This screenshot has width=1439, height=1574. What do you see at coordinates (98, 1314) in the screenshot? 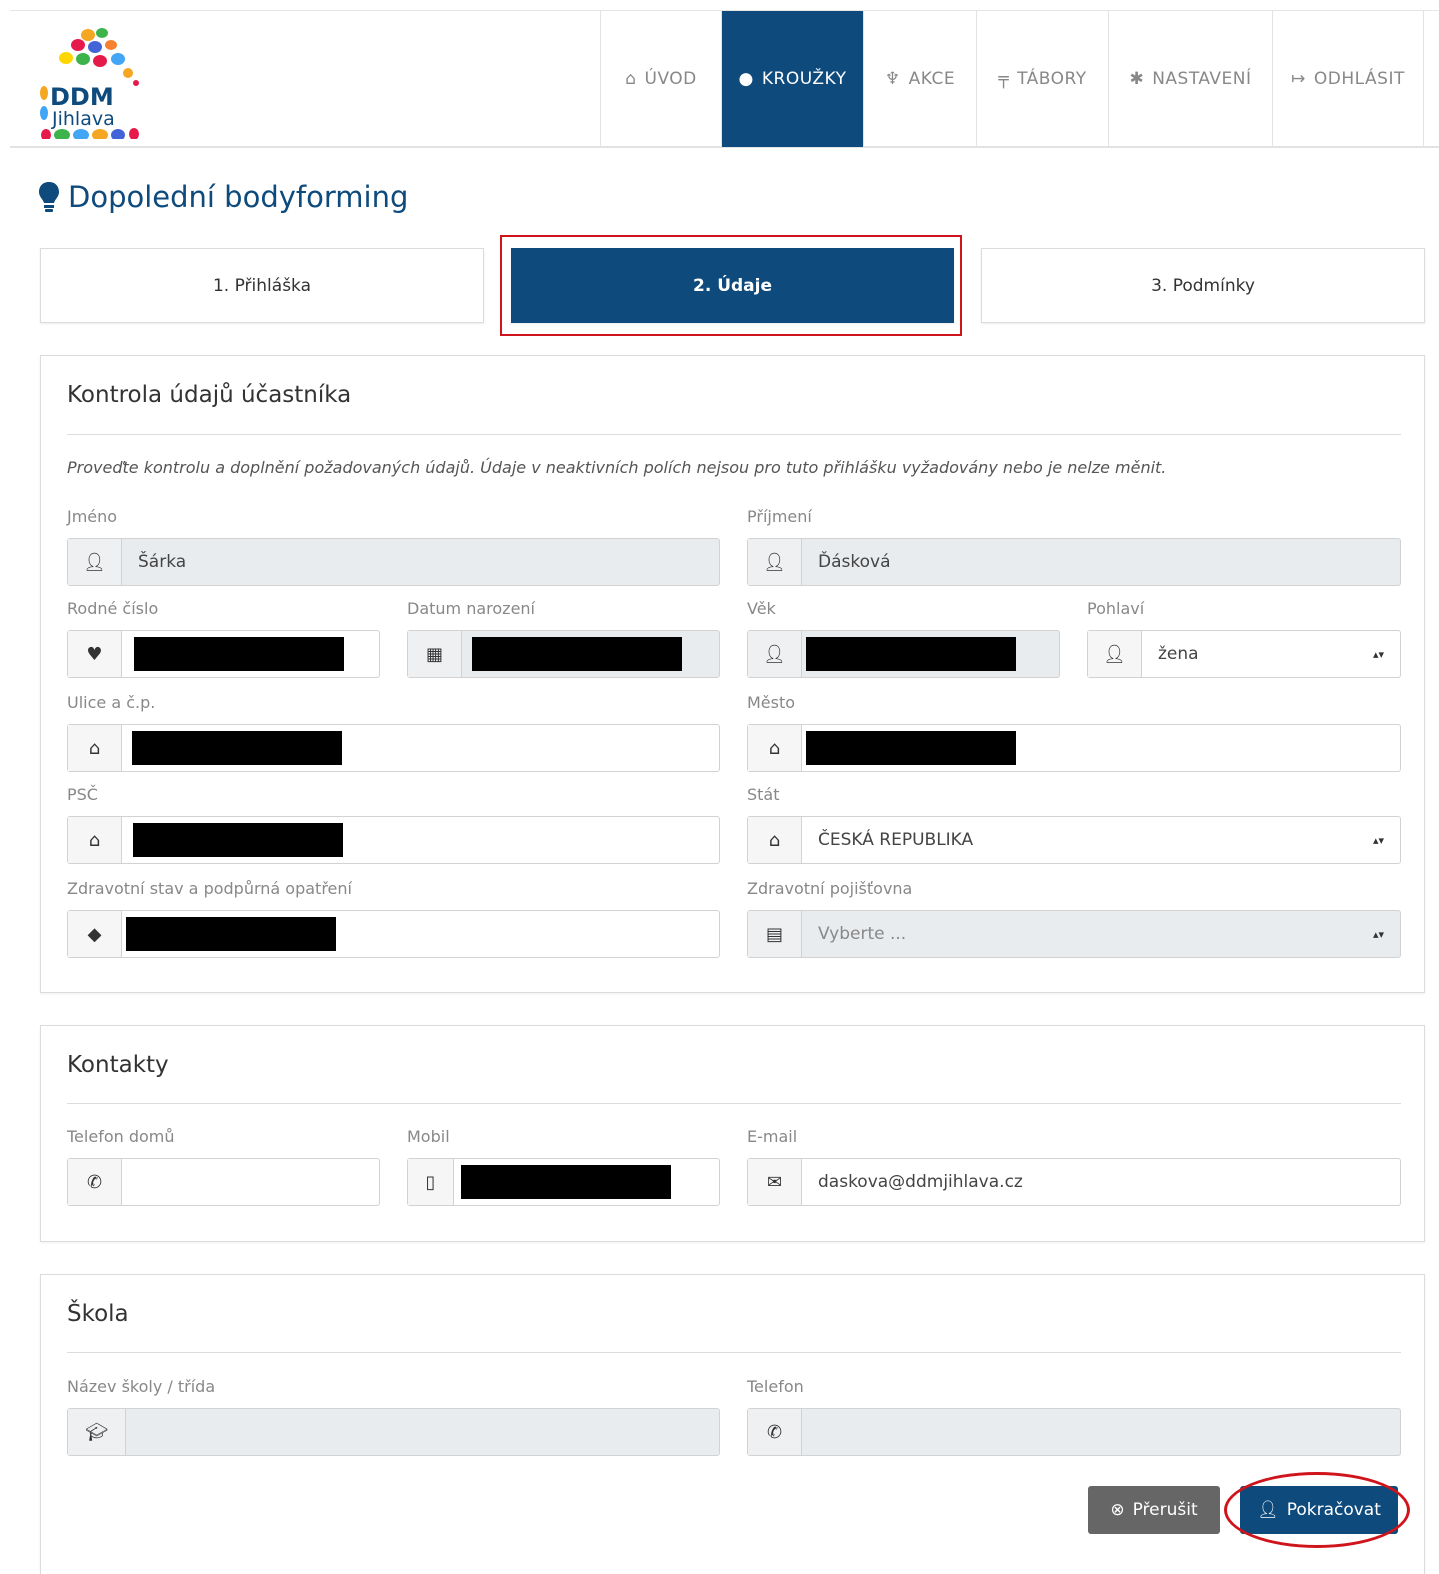
I see `school-panel-title: Škola` at bounding box center [98, 1314].